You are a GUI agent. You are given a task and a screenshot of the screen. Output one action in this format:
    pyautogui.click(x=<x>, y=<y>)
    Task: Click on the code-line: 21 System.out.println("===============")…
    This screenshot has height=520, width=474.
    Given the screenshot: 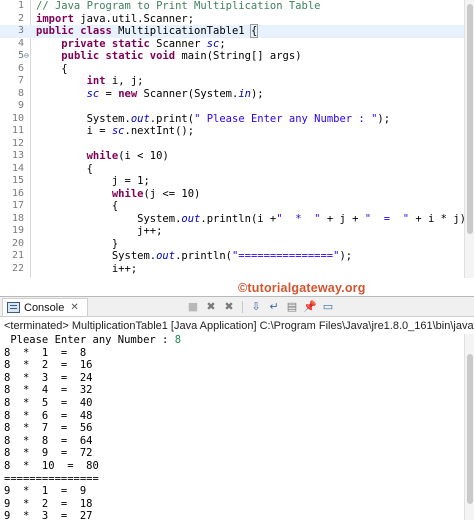 What is the action you would take?
    pyautogui.click(x=237, y=256)
    